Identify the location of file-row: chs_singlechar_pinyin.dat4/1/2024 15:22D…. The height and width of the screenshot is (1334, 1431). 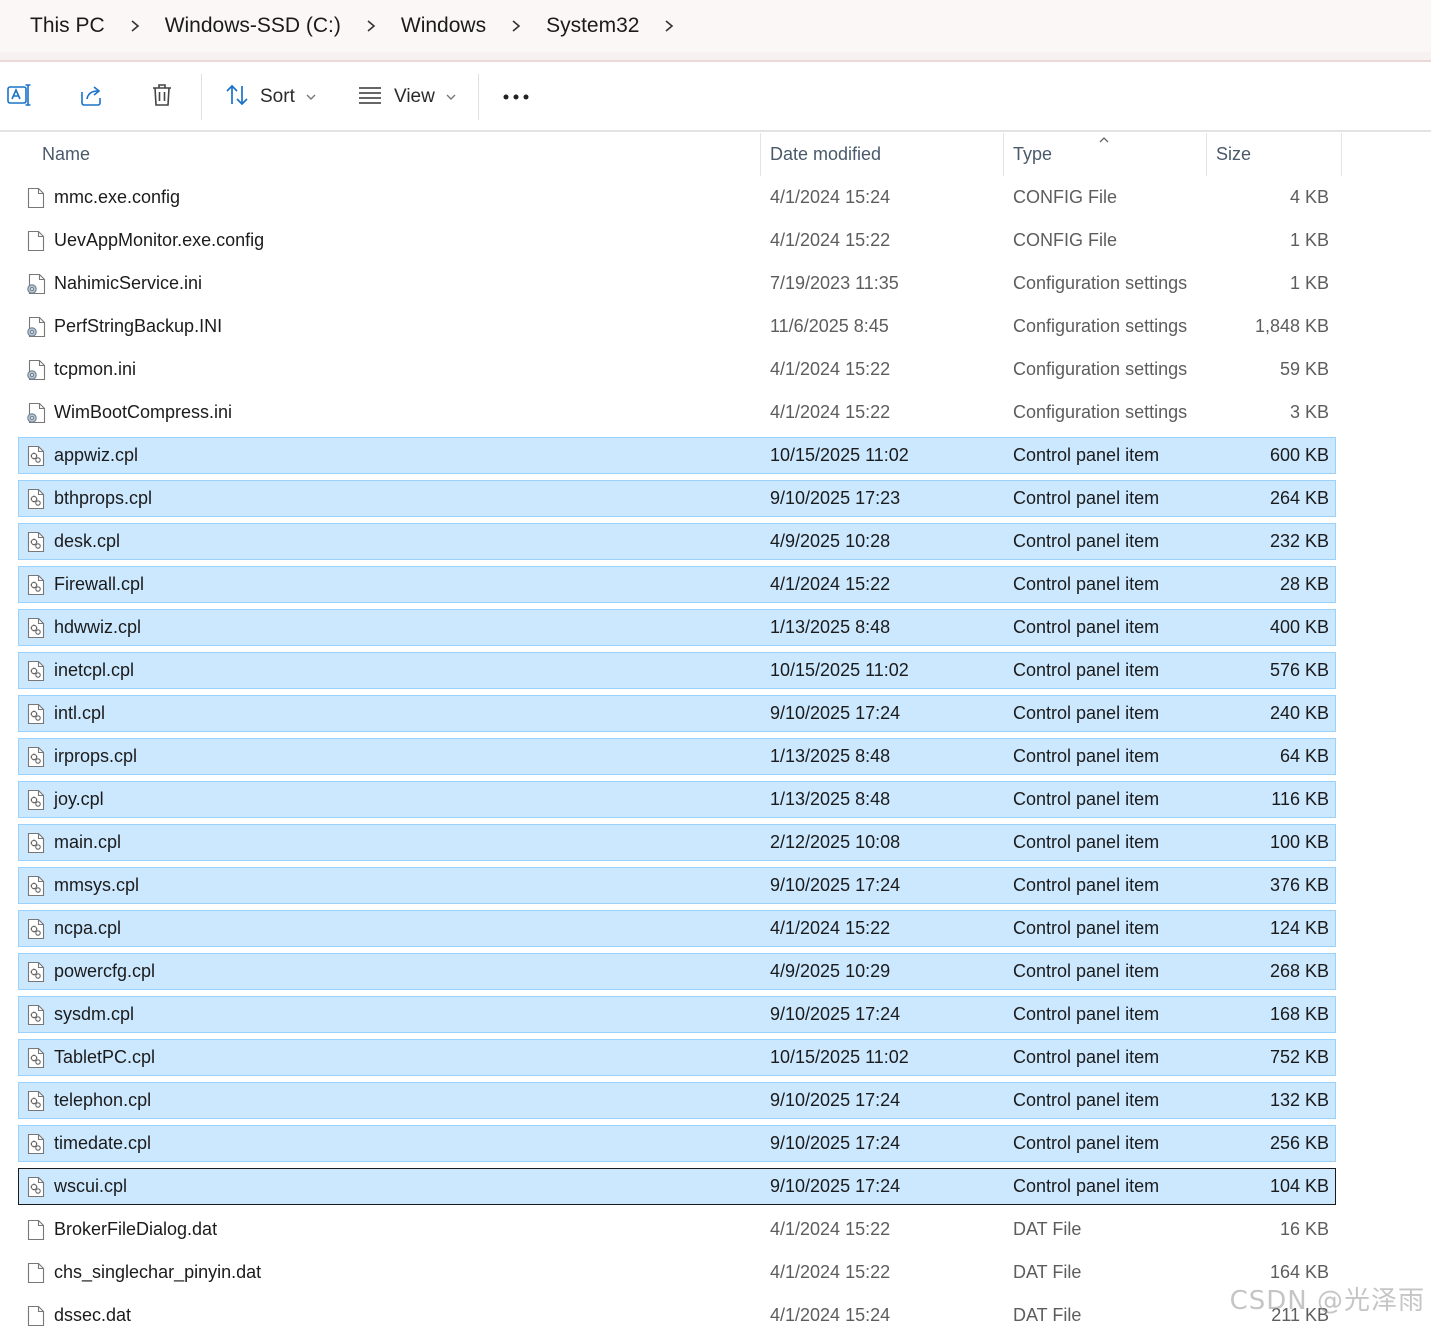
(677, 1272).